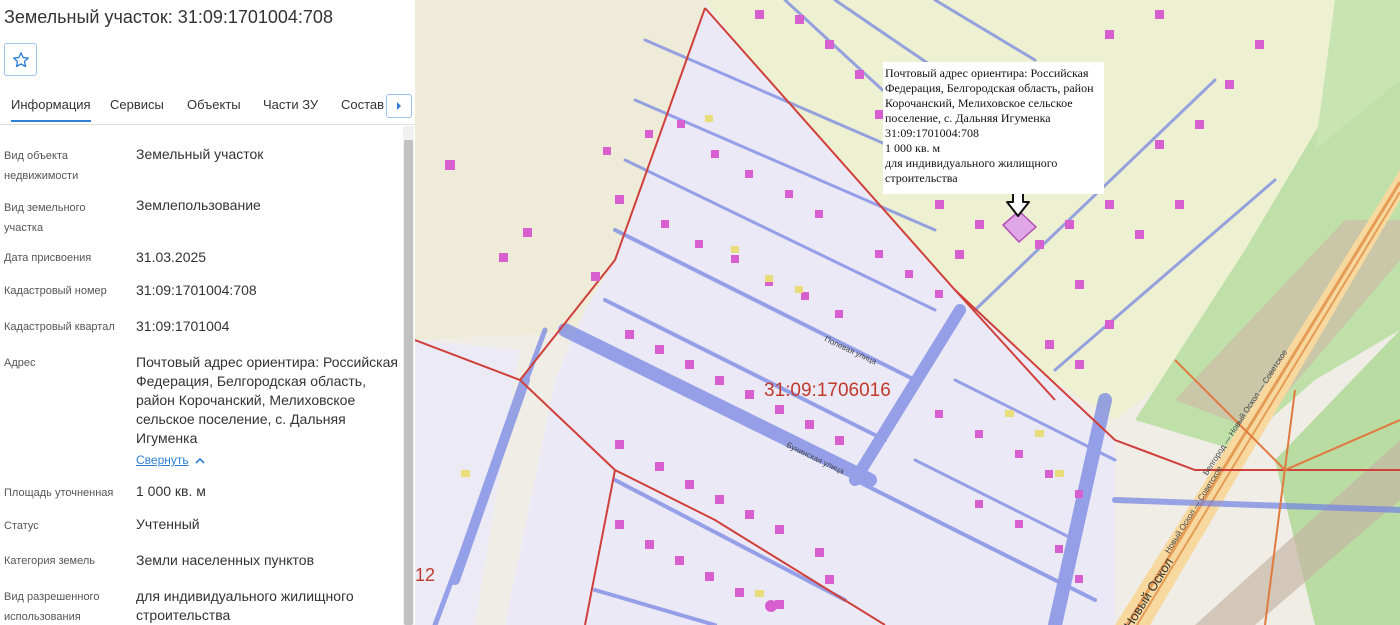 The width and height of the screenshot is (1400, 625). I want to click on value-land-category: Земли населенных пунктов, so click(225, 560).